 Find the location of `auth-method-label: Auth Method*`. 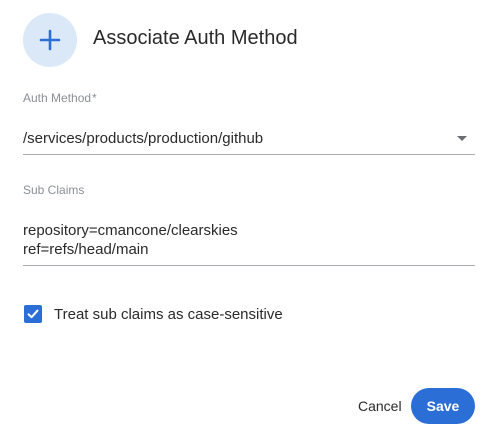

auth-method-label: Auth Method* is located at coordinates (60, 98).